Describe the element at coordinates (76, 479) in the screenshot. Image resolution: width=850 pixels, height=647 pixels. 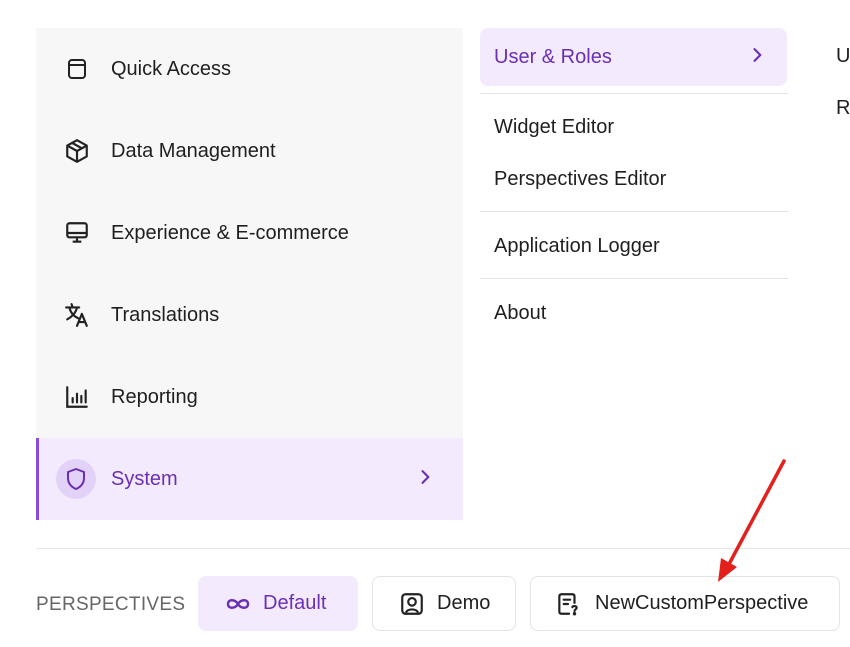
I see `shield-icon` at that location.